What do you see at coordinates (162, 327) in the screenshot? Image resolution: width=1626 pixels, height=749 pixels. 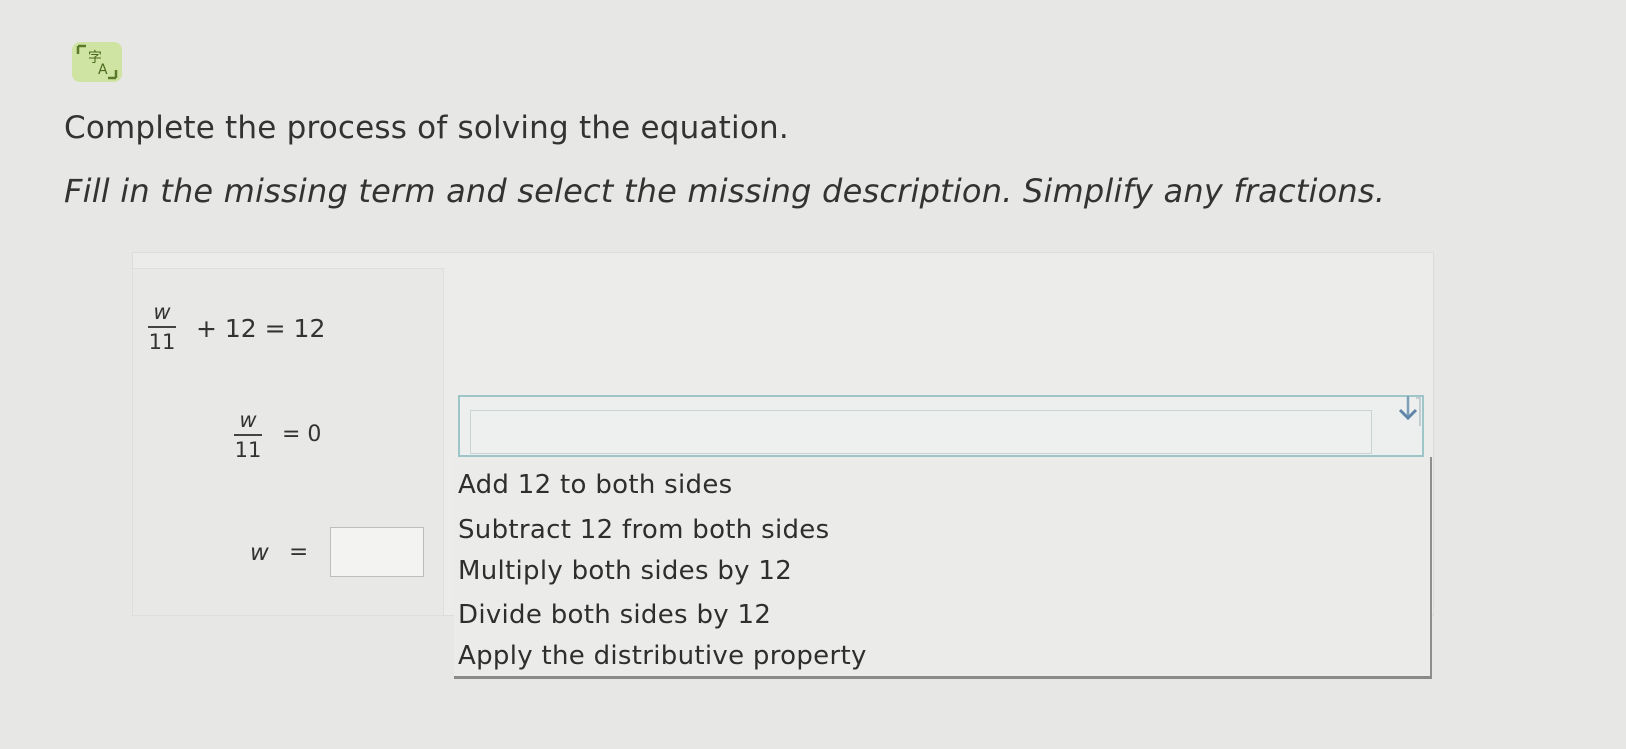 I see `step1-fraction: w 11` at bounding box center [162, 327].